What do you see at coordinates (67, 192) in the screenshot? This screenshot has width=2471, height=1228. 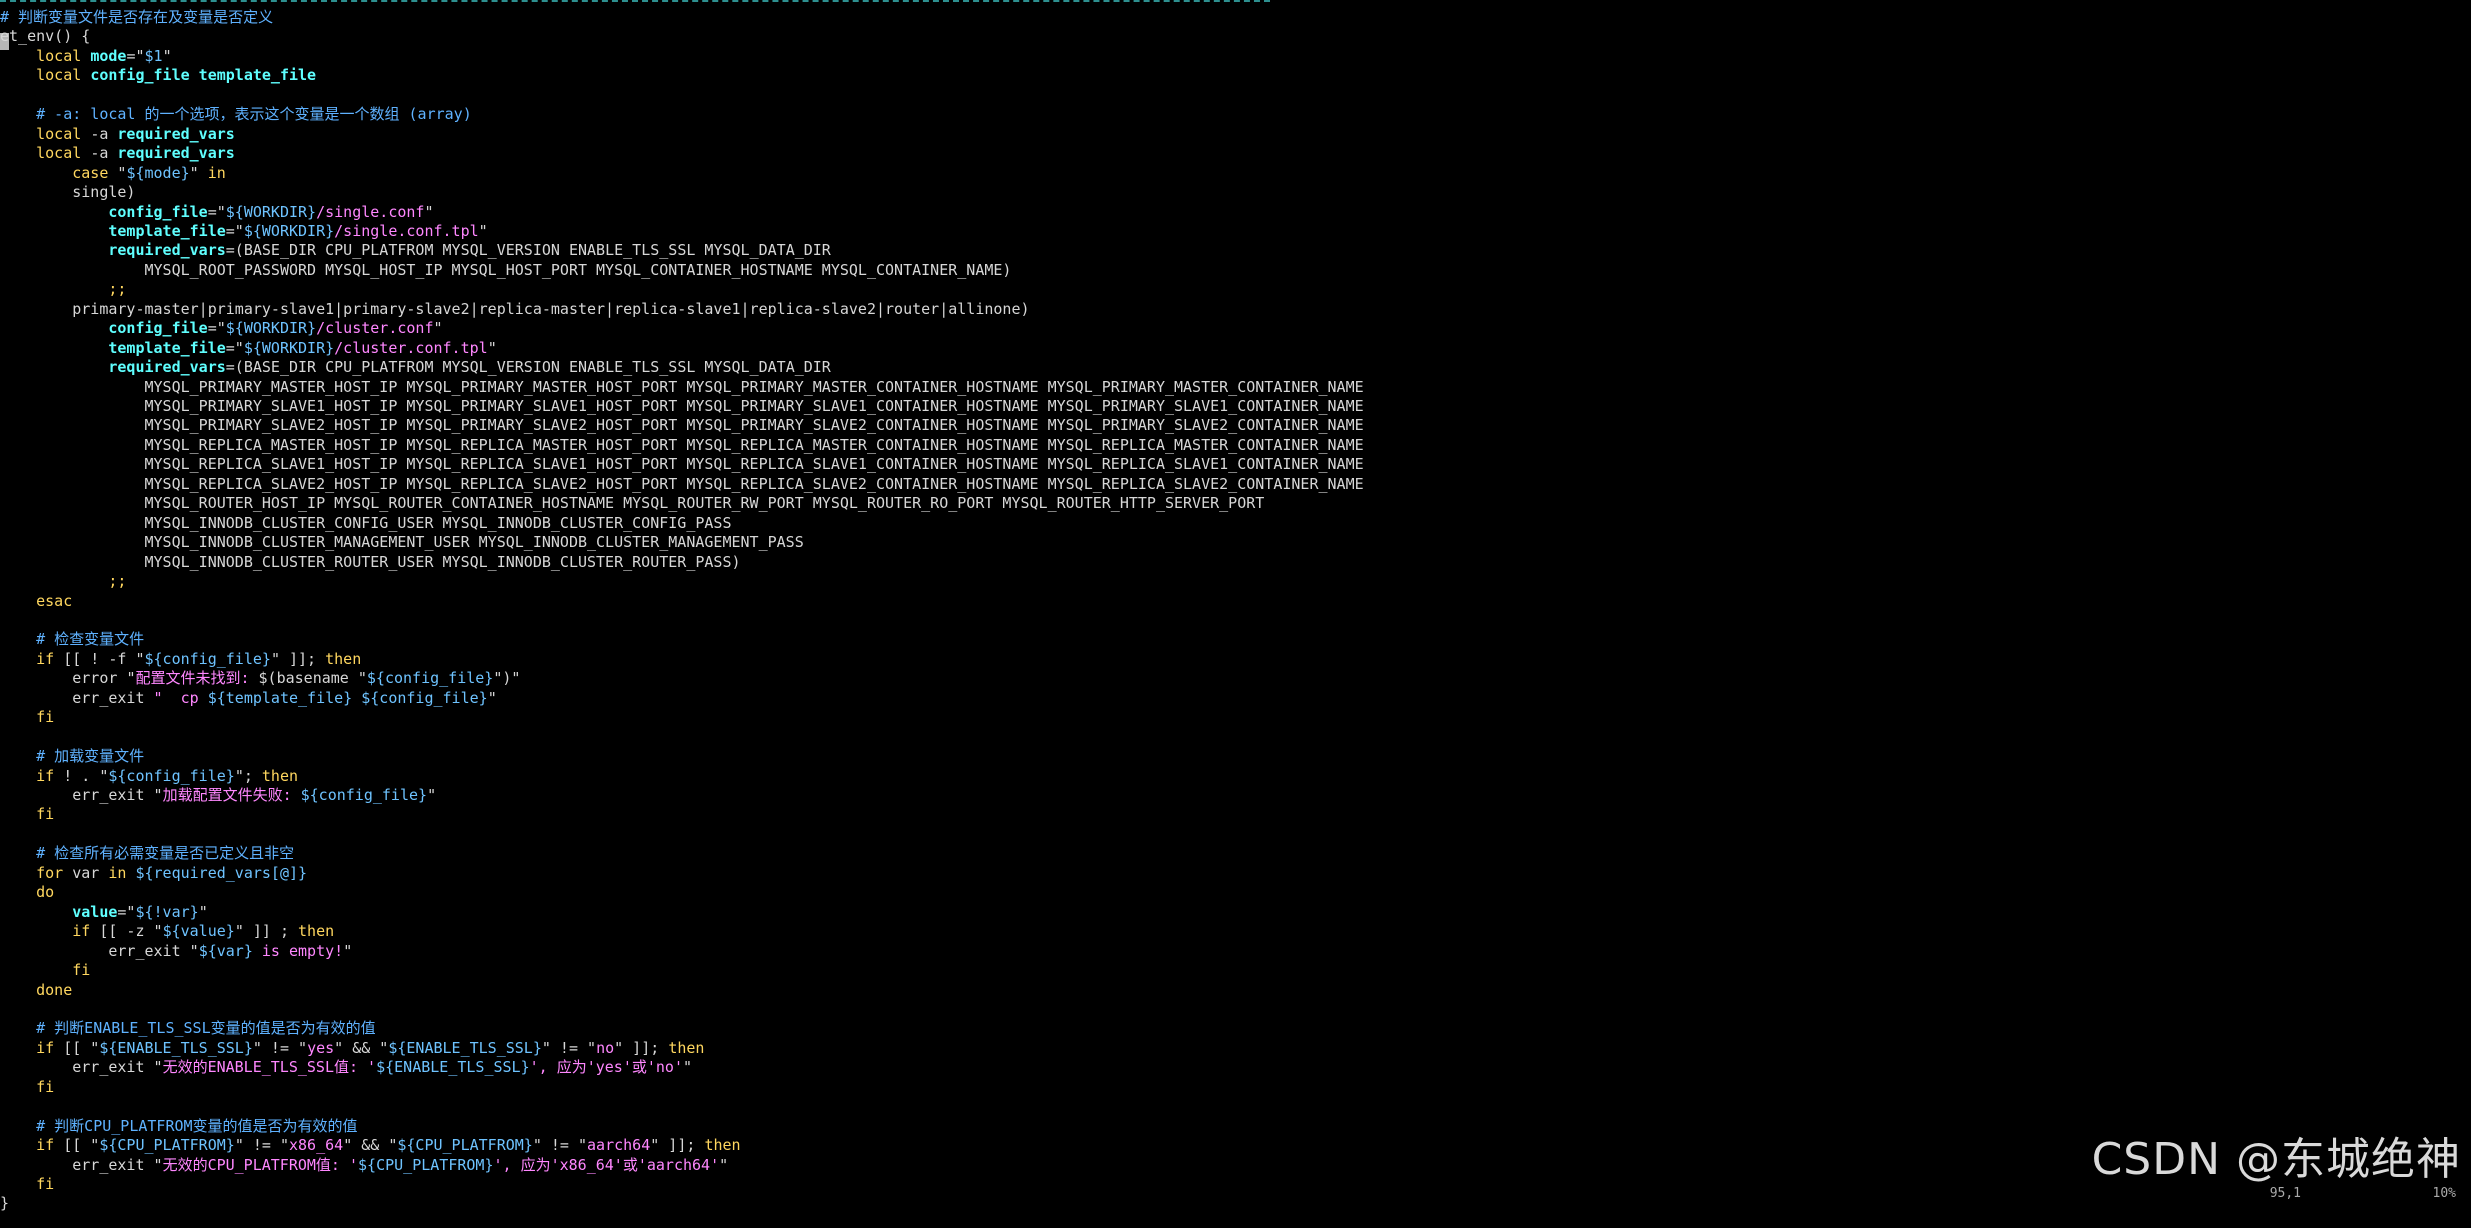 I see `code-line: single)` at bounding box center [67, 192].